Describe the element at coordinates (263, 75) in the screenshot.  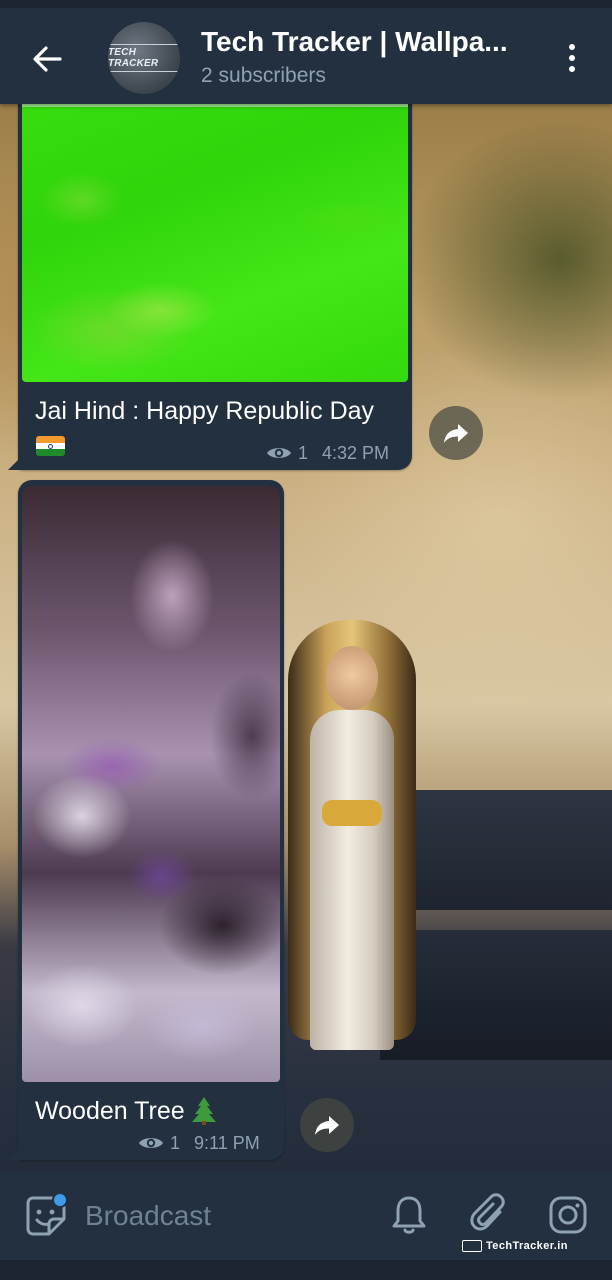
I see `subscriber-count: 2 subscribers` at that location.